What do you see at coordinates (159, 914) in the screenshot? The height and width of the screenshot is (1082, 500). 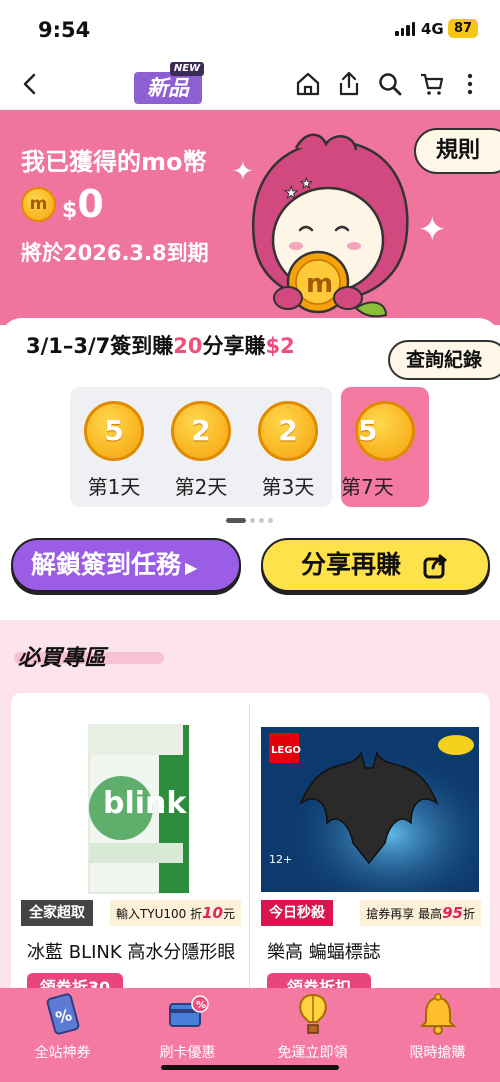 I see `tag-promo-pre: 輸入TYU100 折` at bounding box center [159, 914].